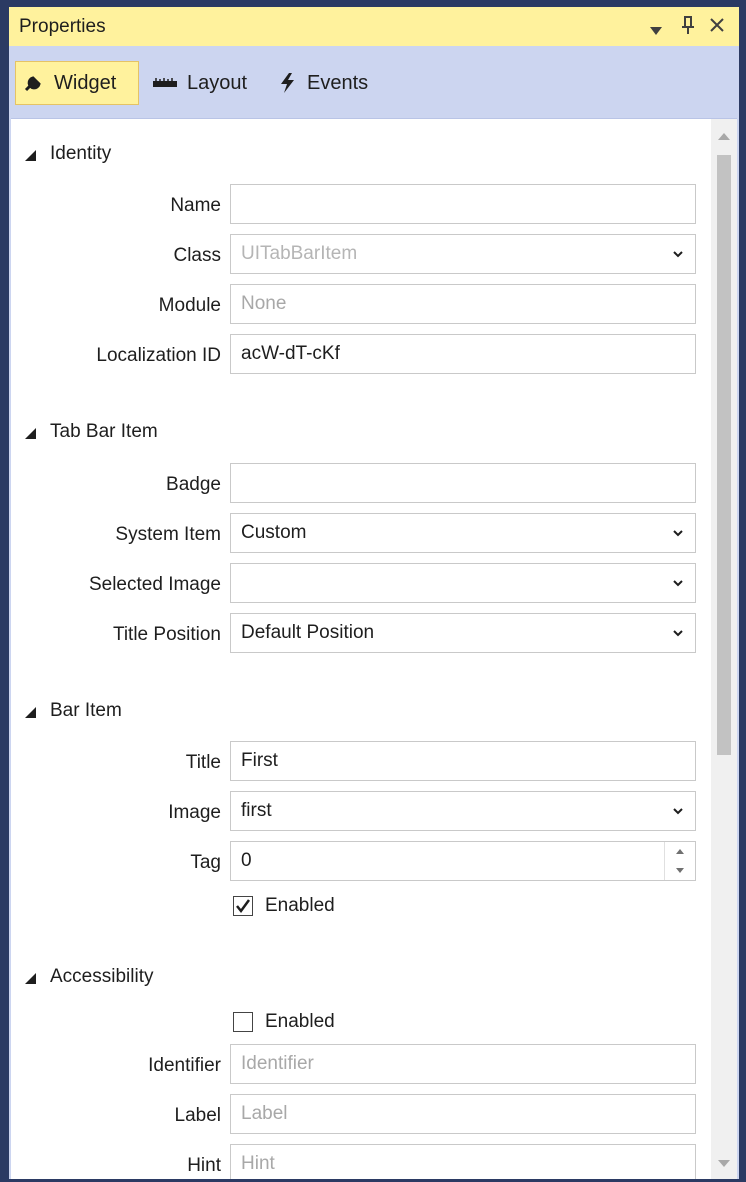 The height and width of the screenshot is (1182, 746). Describe the element at coordinates (680, 870) in the screenshot. I see `spin-down-icon` at that location.